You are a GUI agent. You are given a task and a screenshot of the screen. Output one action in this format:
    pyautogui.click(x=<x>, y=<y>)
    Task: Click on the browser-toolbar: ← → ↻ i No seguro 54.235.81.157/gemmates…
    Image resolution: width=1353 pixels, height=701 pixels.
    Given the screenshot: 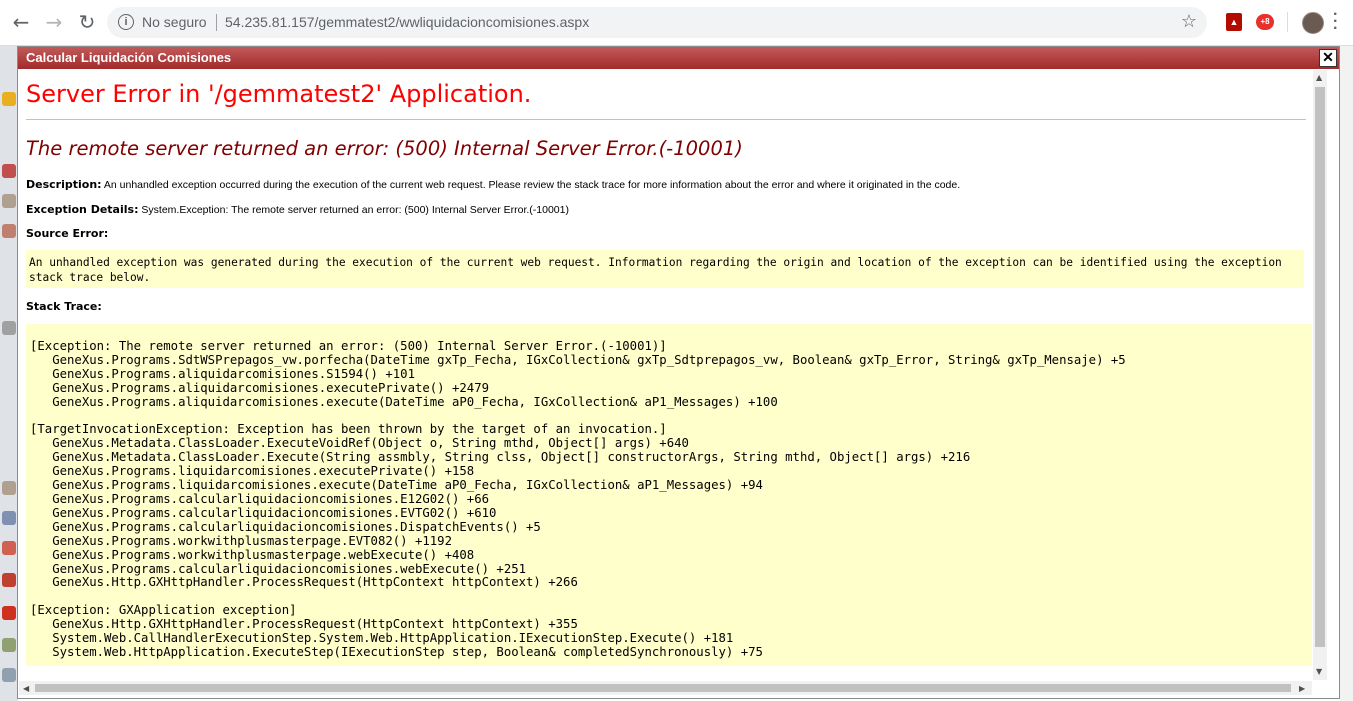 What is the action you would take?
    pyautogui.click(x=676, y=23)
    